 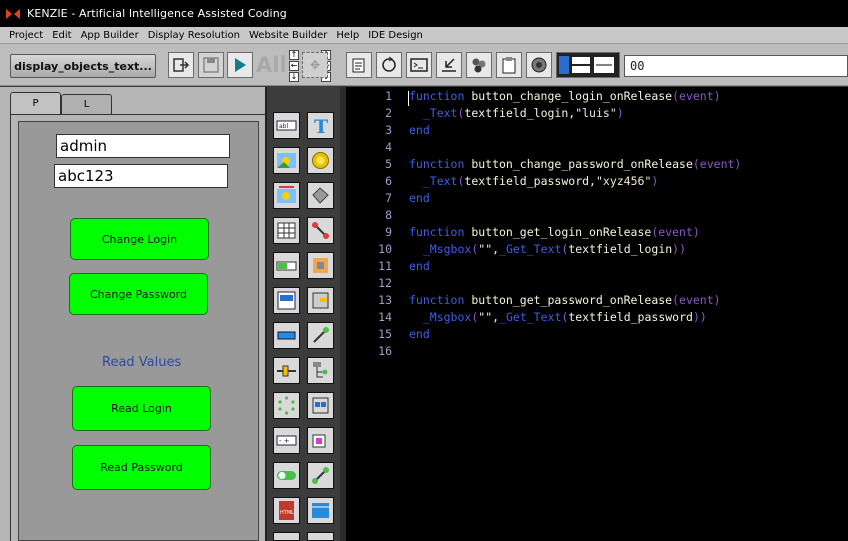 What do you see at coordinates (320, 160) in the screenshot?
I see `coin-button-icon` at bounding box center [320, 160].